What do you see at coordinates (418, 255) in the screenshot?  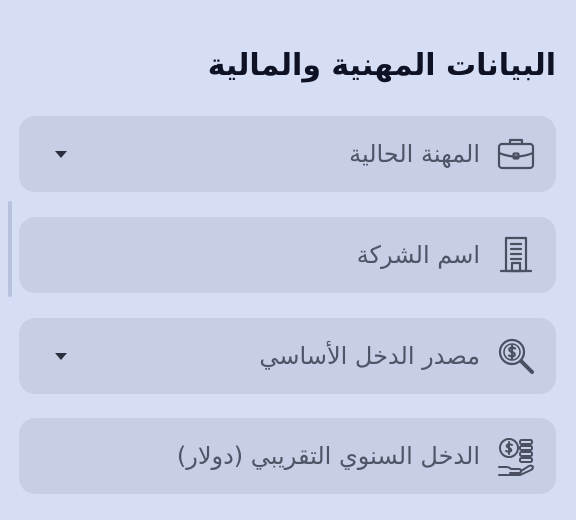 I see `company-name-label: اسم الشركة` at bounding box center [418, 255].